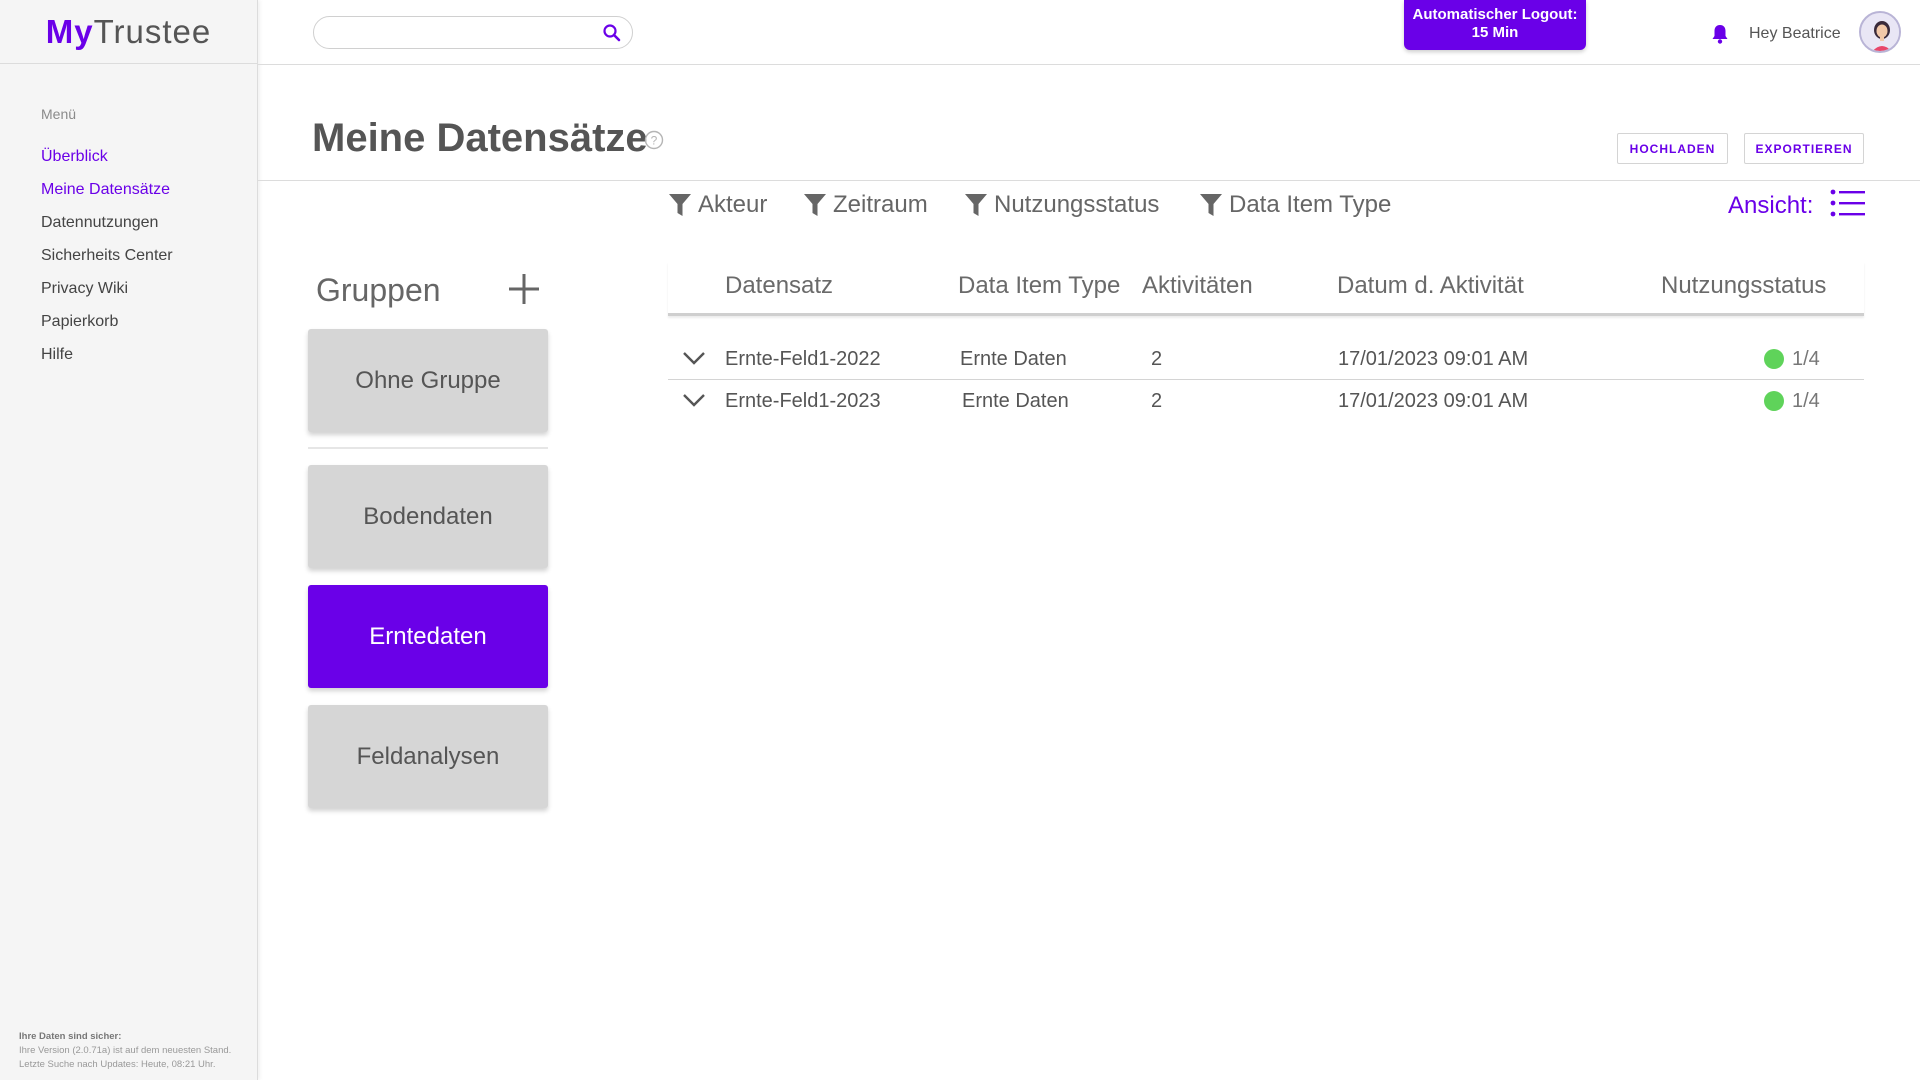  Describe the element at coordinates (152, 31) in the screenshot. I see `logo-trustee: Trustee` at that location.